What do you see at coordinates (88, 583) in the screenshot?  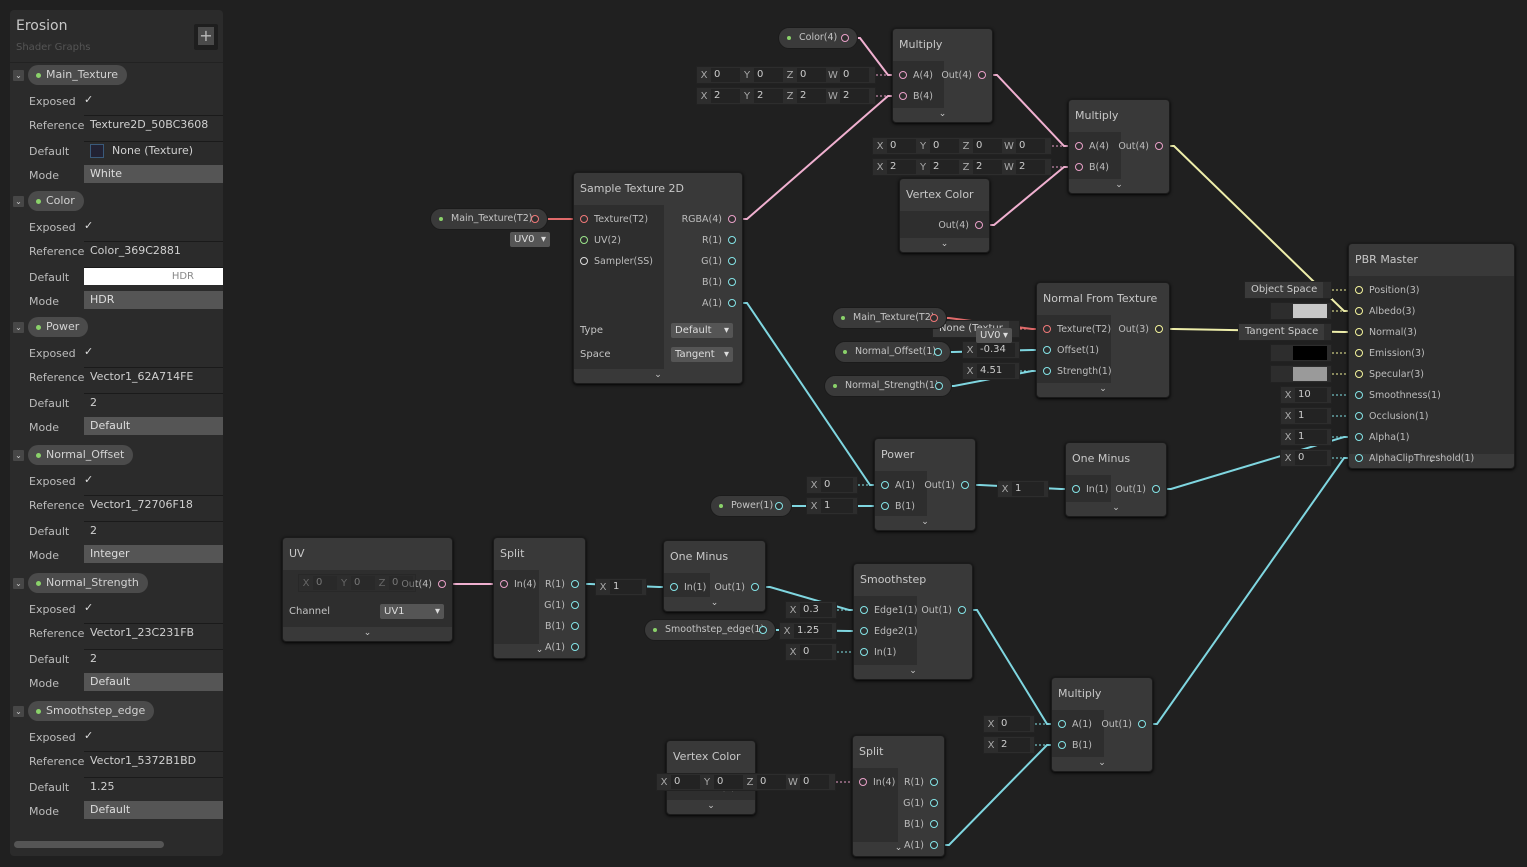 I see `property-pill: Normal_Strength` at bounding box center [88, 583].